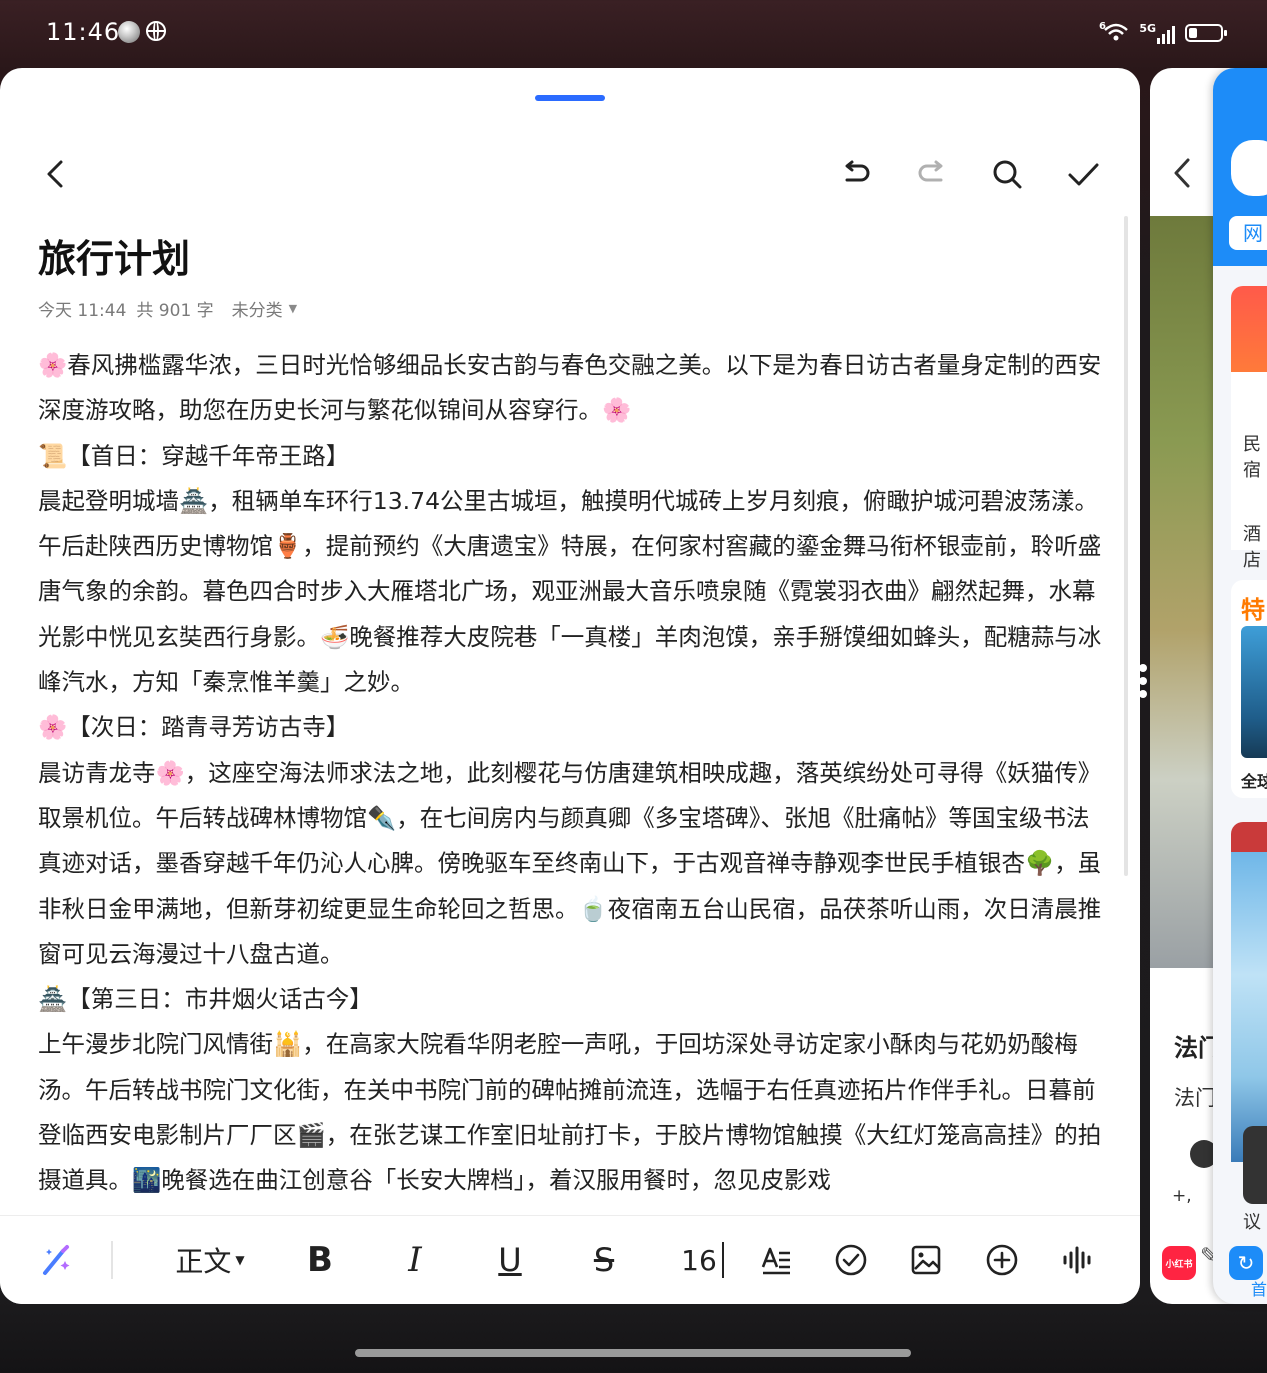 The image size is (1267, 1373). I want to click on home-tab: 首, so click(1259, 1288).